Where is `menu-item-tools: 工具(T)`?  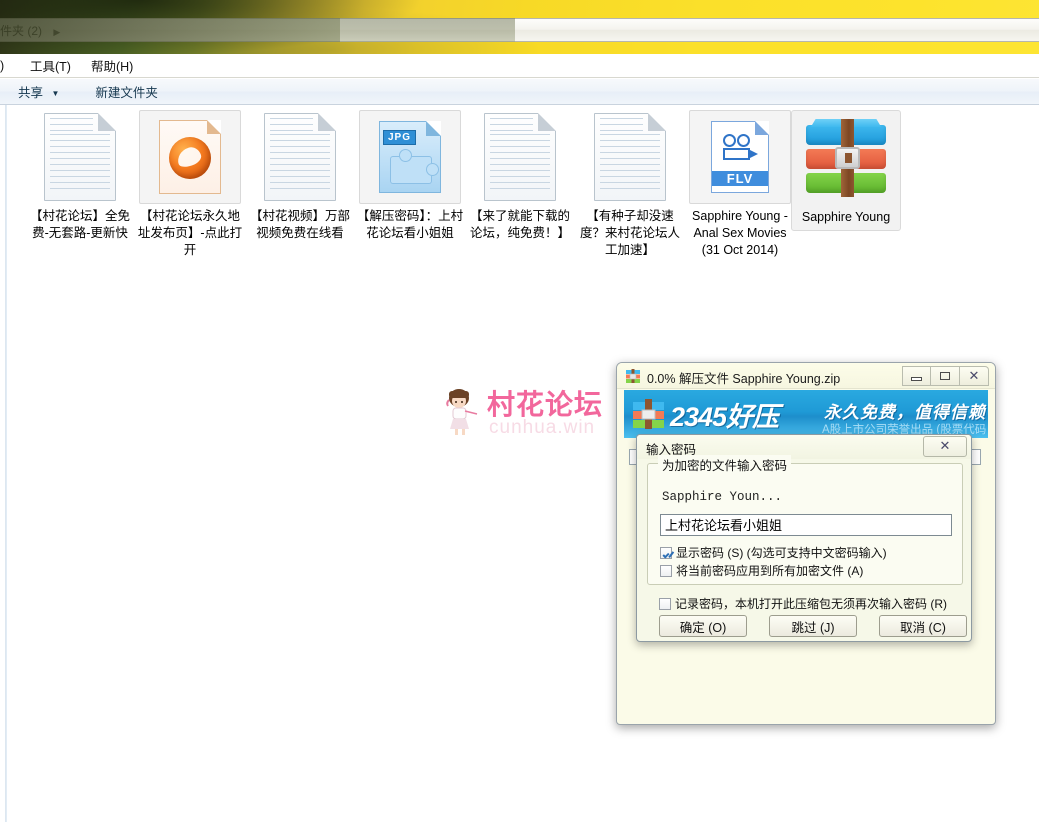 menu-item-tools: 工具(T) is located at coordinates (50, 65).